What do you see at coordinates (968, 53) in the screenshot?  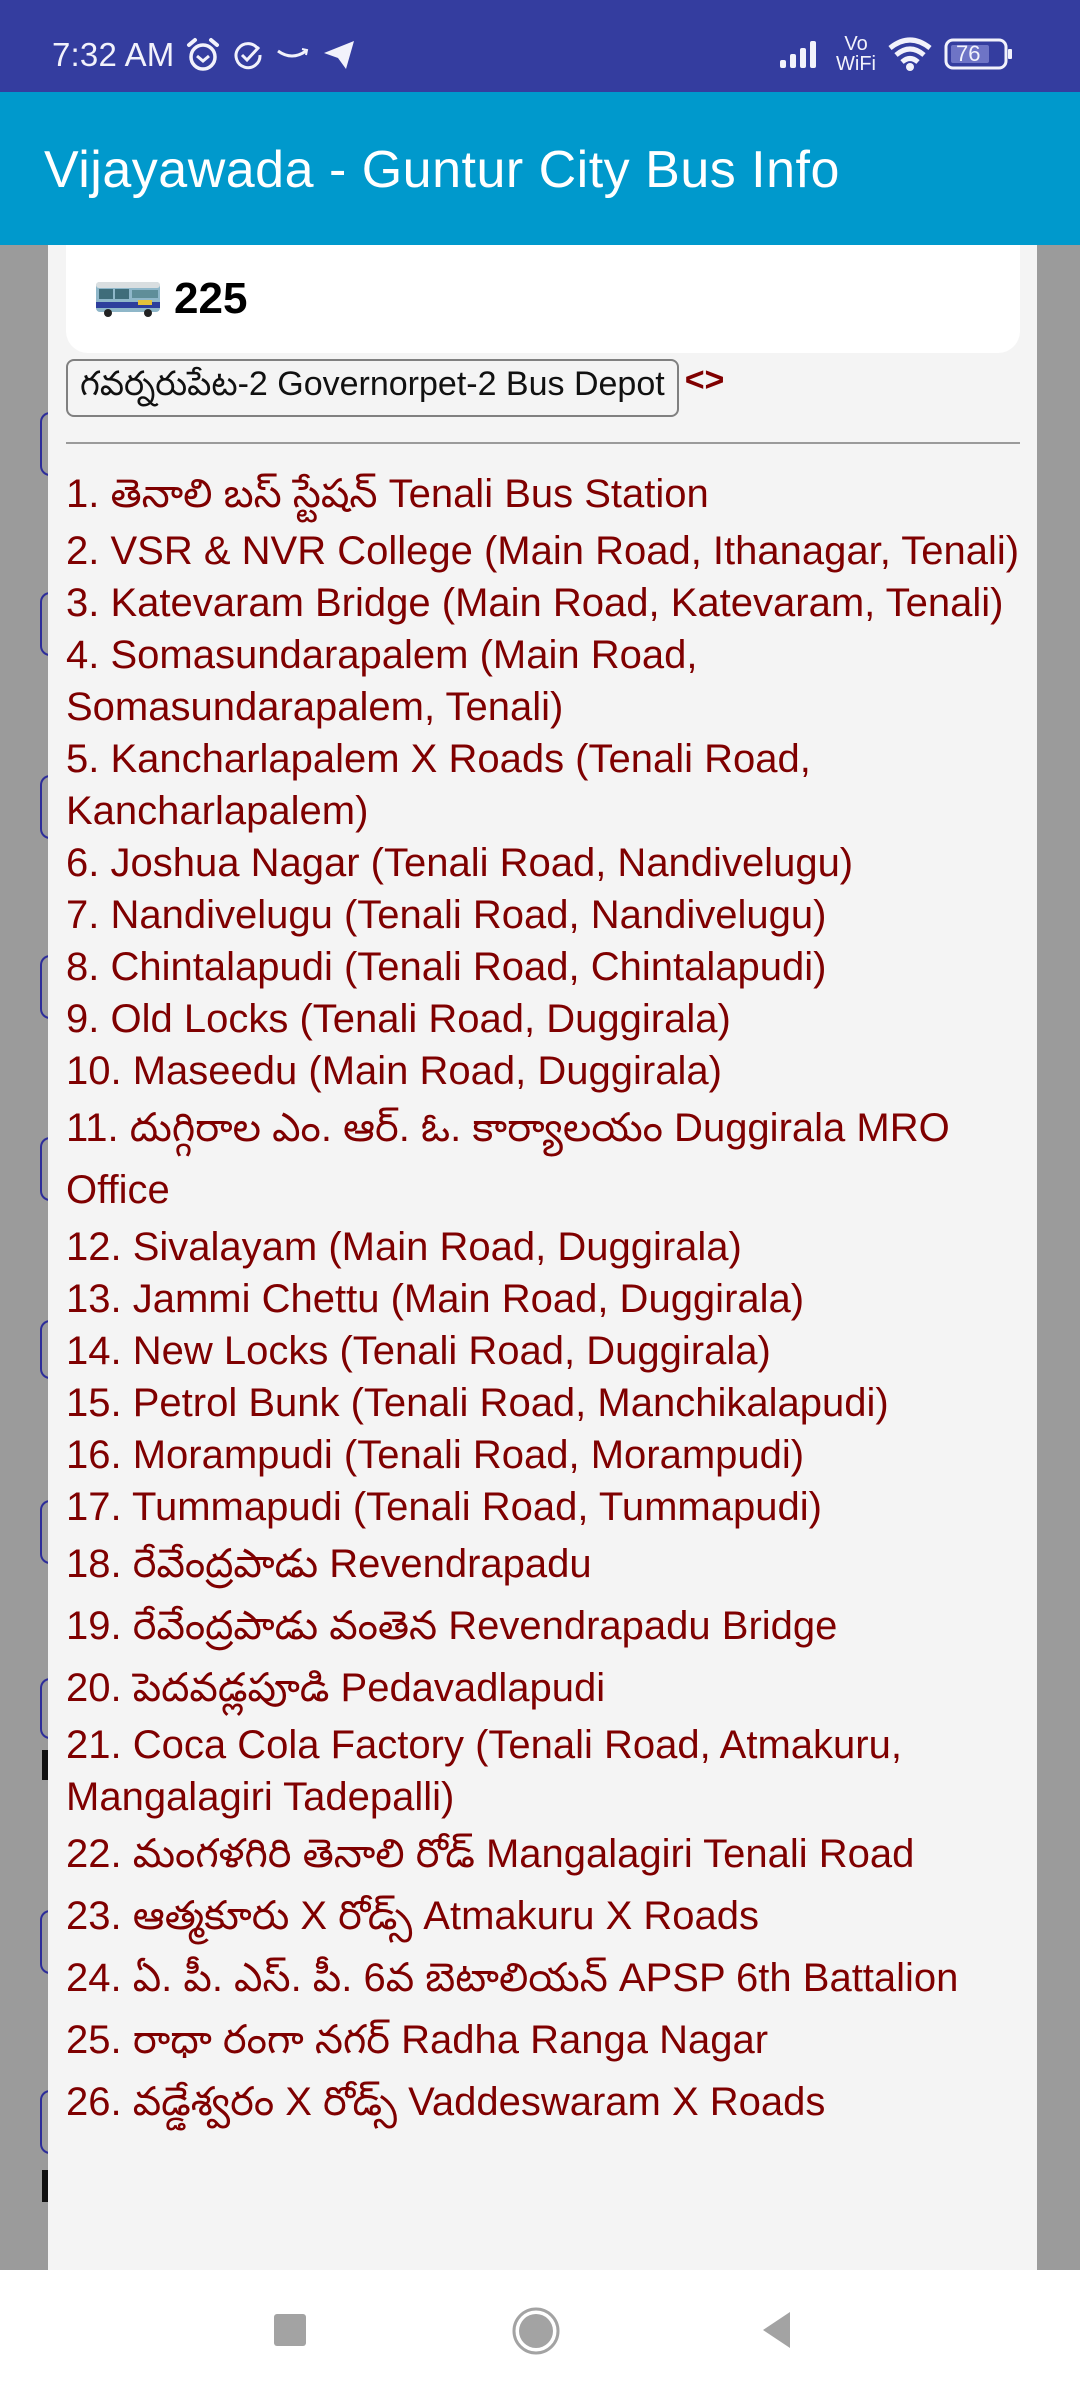 I see `battery-level: 76` at bounding box center [968, 53].